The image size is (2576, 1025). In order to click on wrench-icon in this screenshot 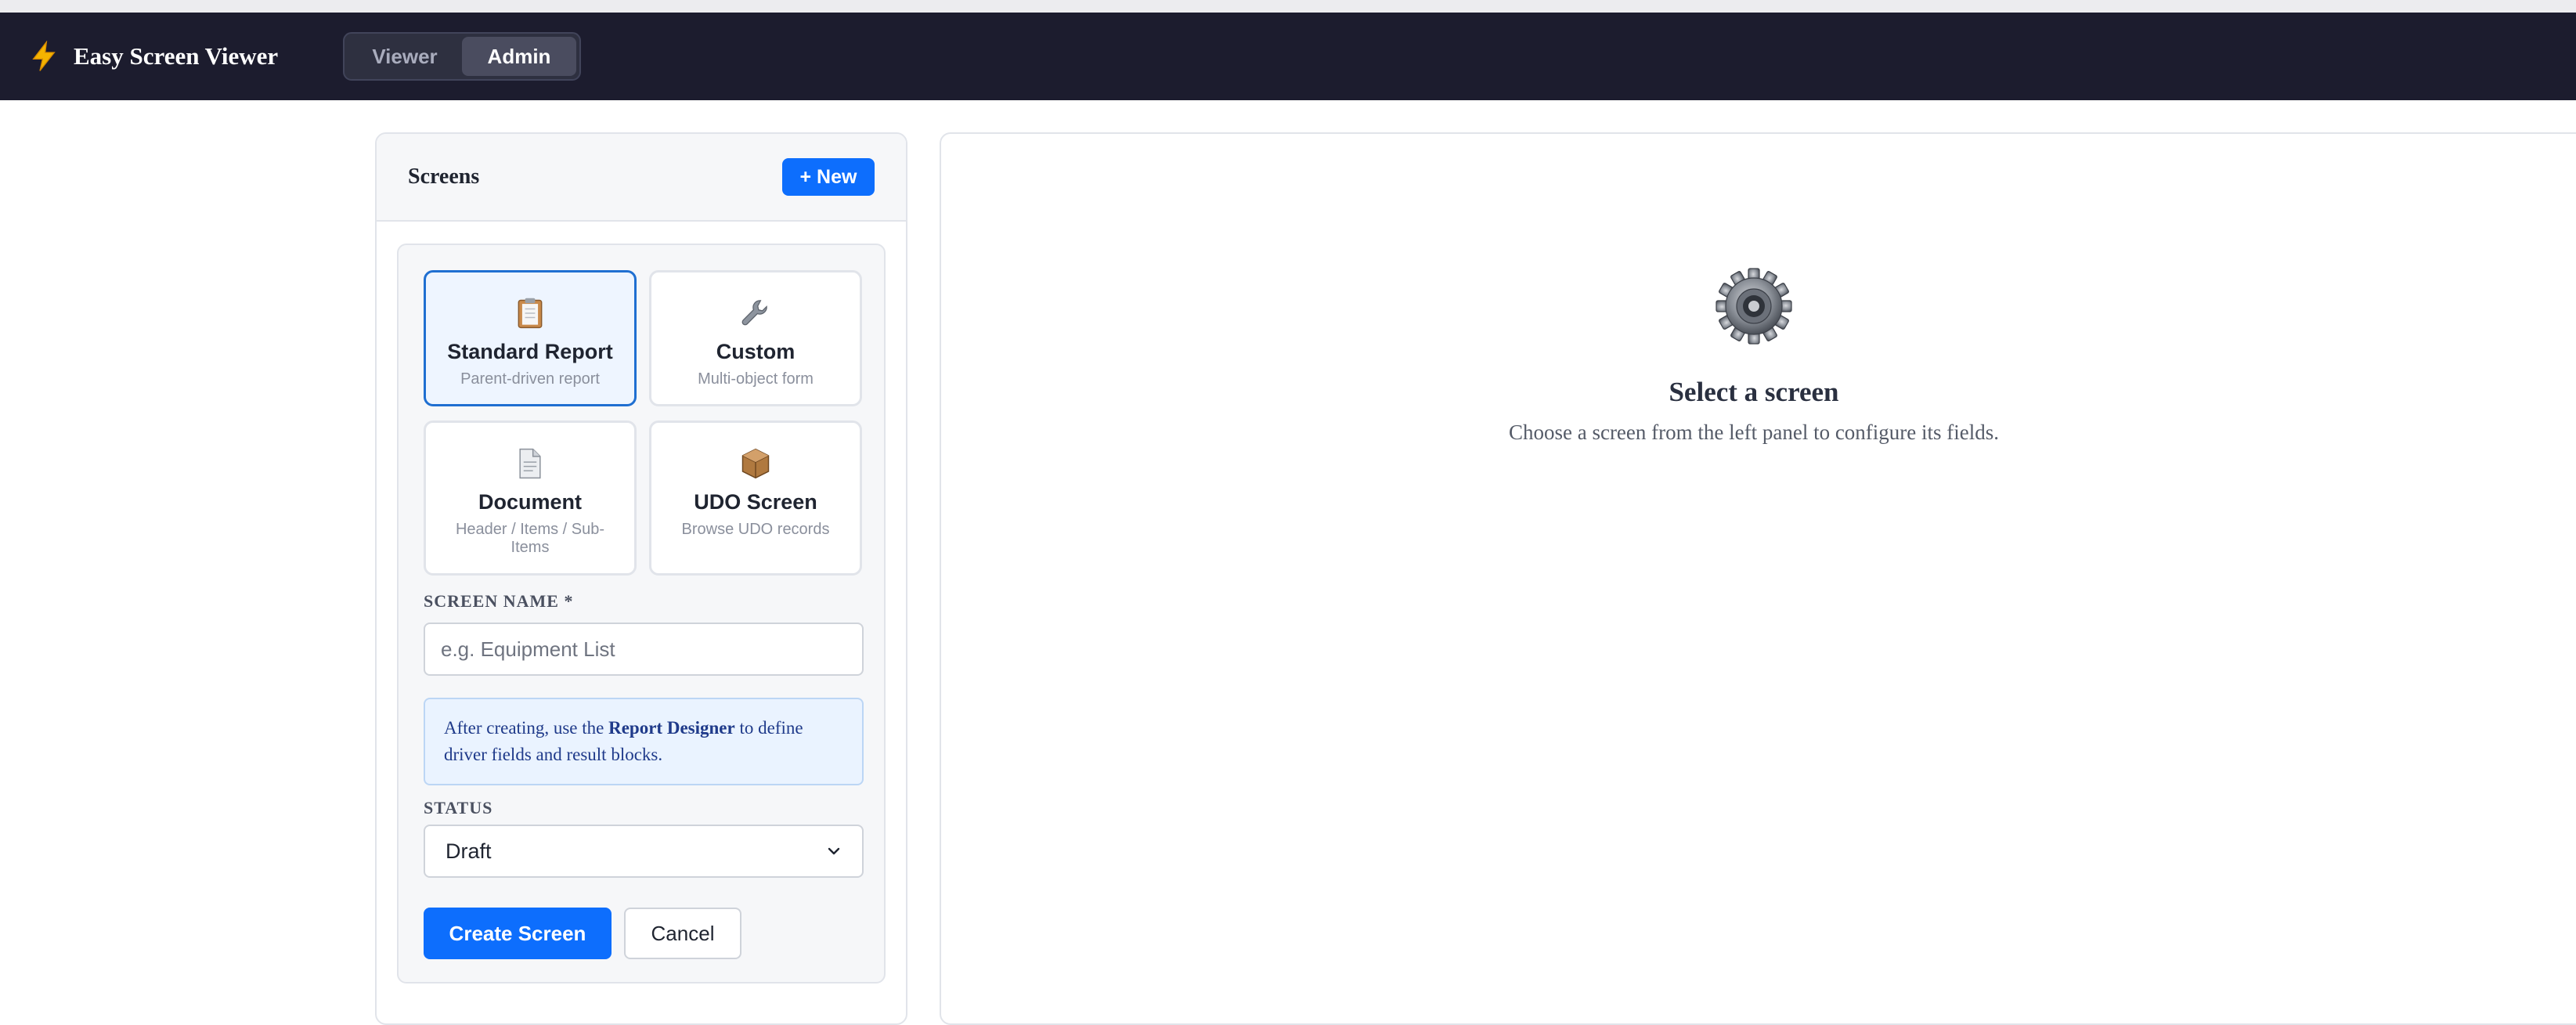, I will do `click(754, 313)`.